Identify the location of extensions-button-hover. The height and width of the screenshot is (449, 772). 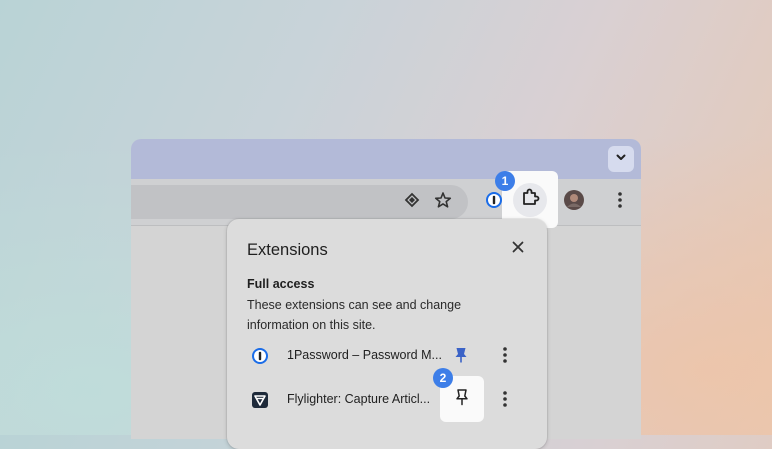
(530, 199).